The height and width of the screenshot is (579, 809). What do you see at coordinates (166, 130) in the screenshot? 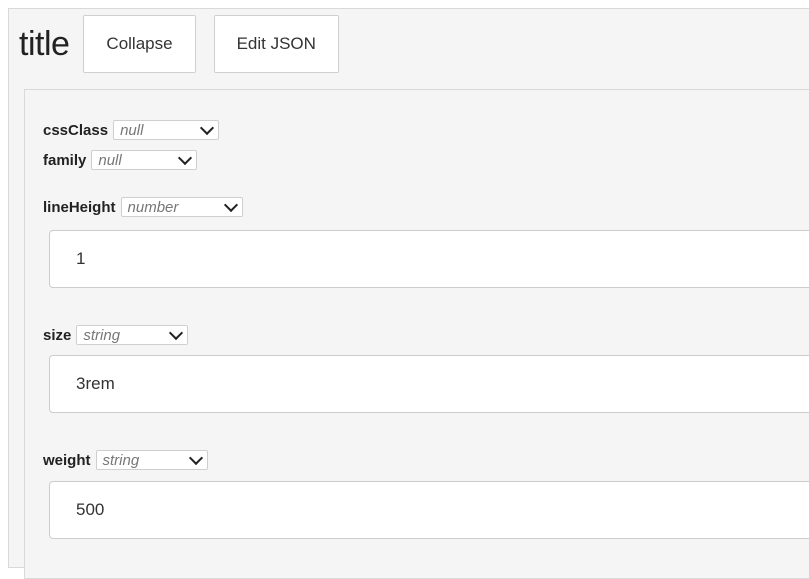
I see `type-select-cssclass: null` at bounding box center [166, 130].